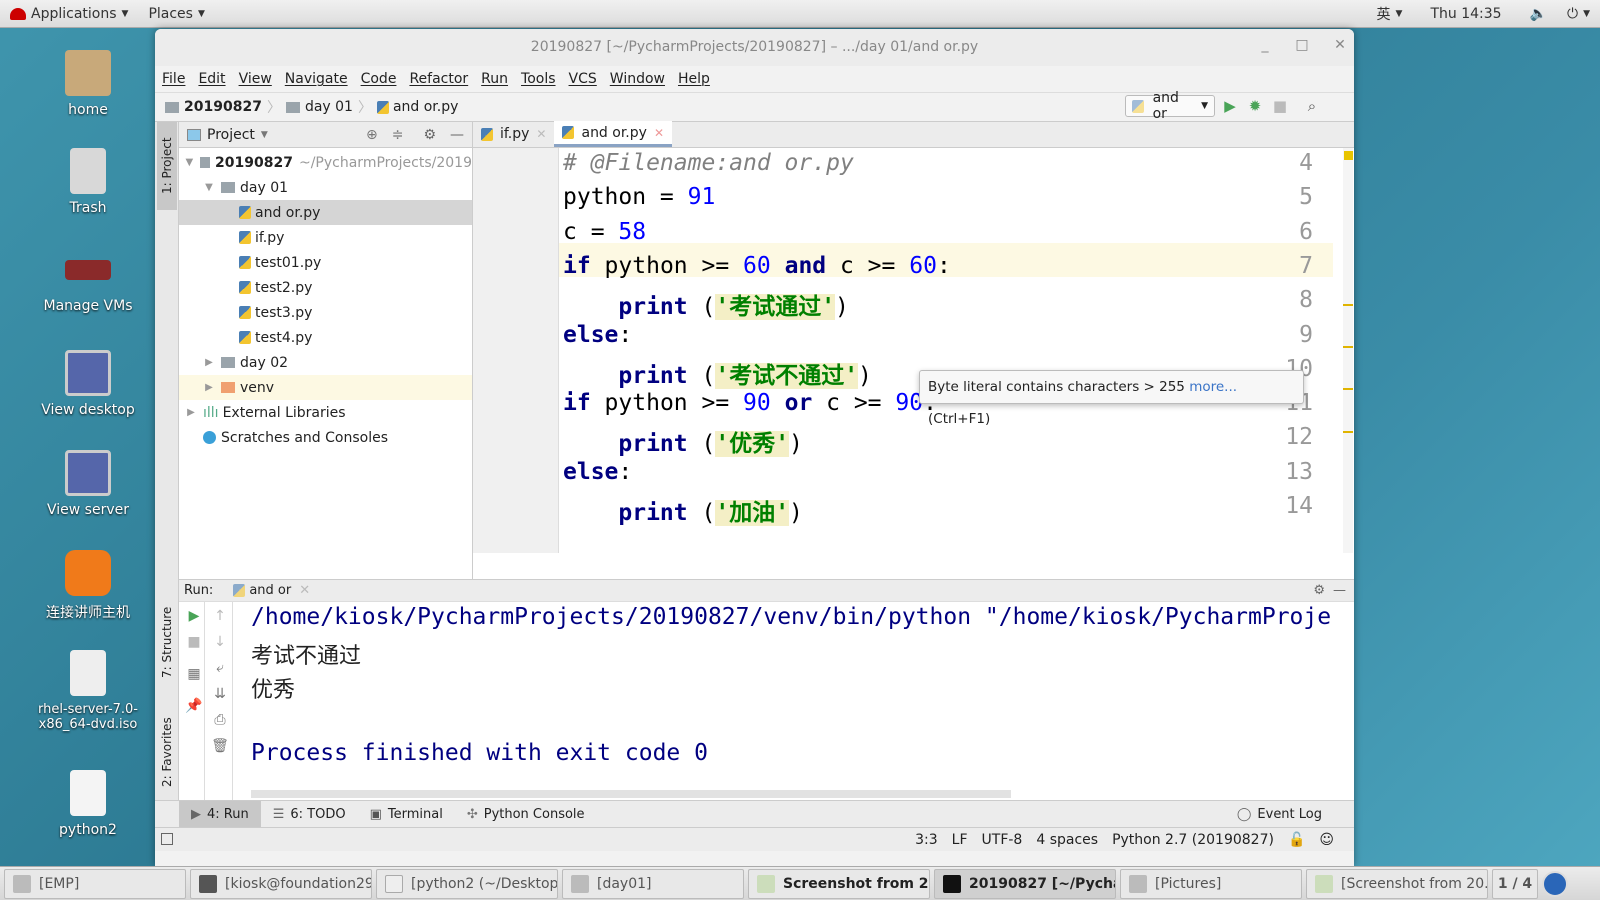  Describe the element at coordinates (425, 107) in the screenshot. I see `breadcrumb-file: and or.py` at that location.